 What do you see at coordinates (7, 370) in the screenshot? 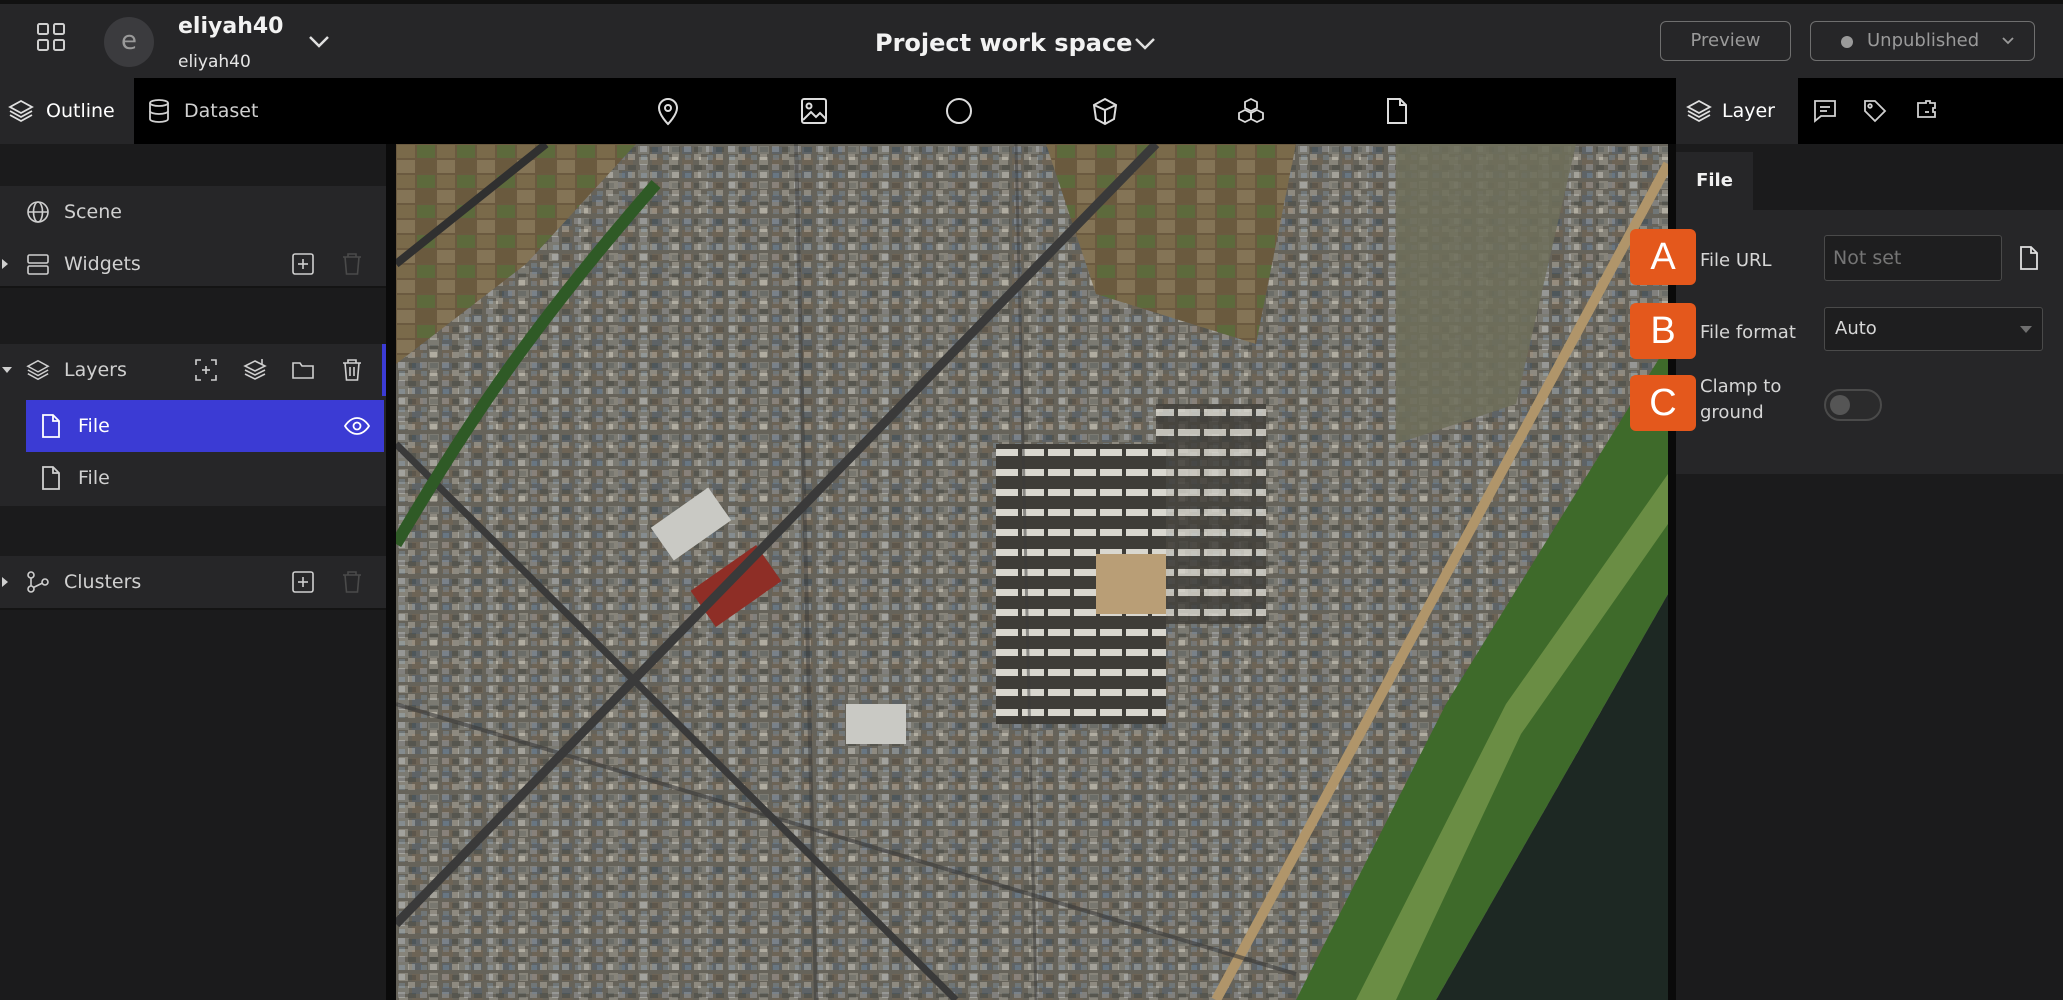
I see `collapse-caret-icon` at bounding box center [7, 370].